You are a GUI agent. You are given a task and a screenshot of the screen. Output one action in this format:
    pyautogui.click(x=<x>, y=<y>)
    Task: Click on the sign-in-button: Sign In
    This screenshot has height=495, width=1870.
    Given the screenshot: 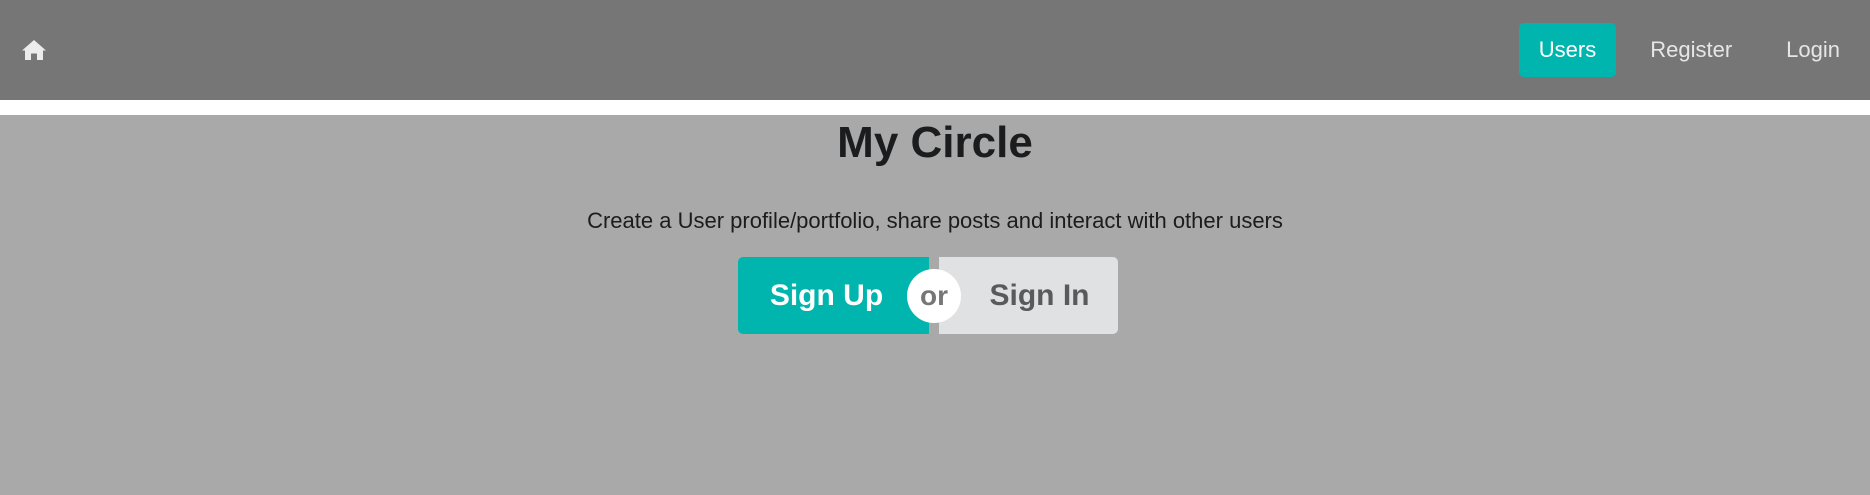 What is the action you would take?
    pyautogui.click(x=1028, y=295)
    